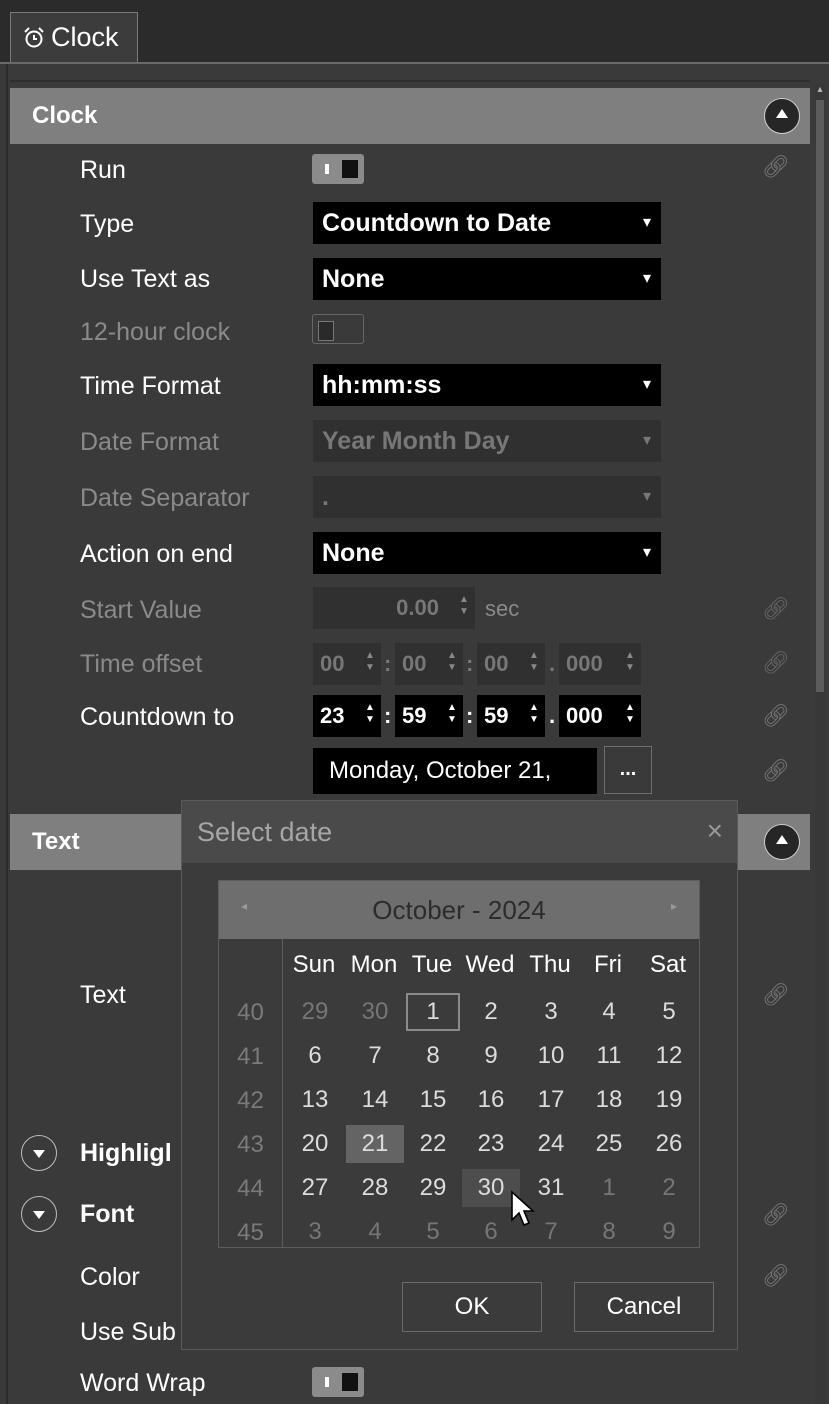 The height and width of the screenshot is (1404, 829). Describe the element at coordinates (609, 1144) in the screenshot. I see `calendar-day: 25` at that location.